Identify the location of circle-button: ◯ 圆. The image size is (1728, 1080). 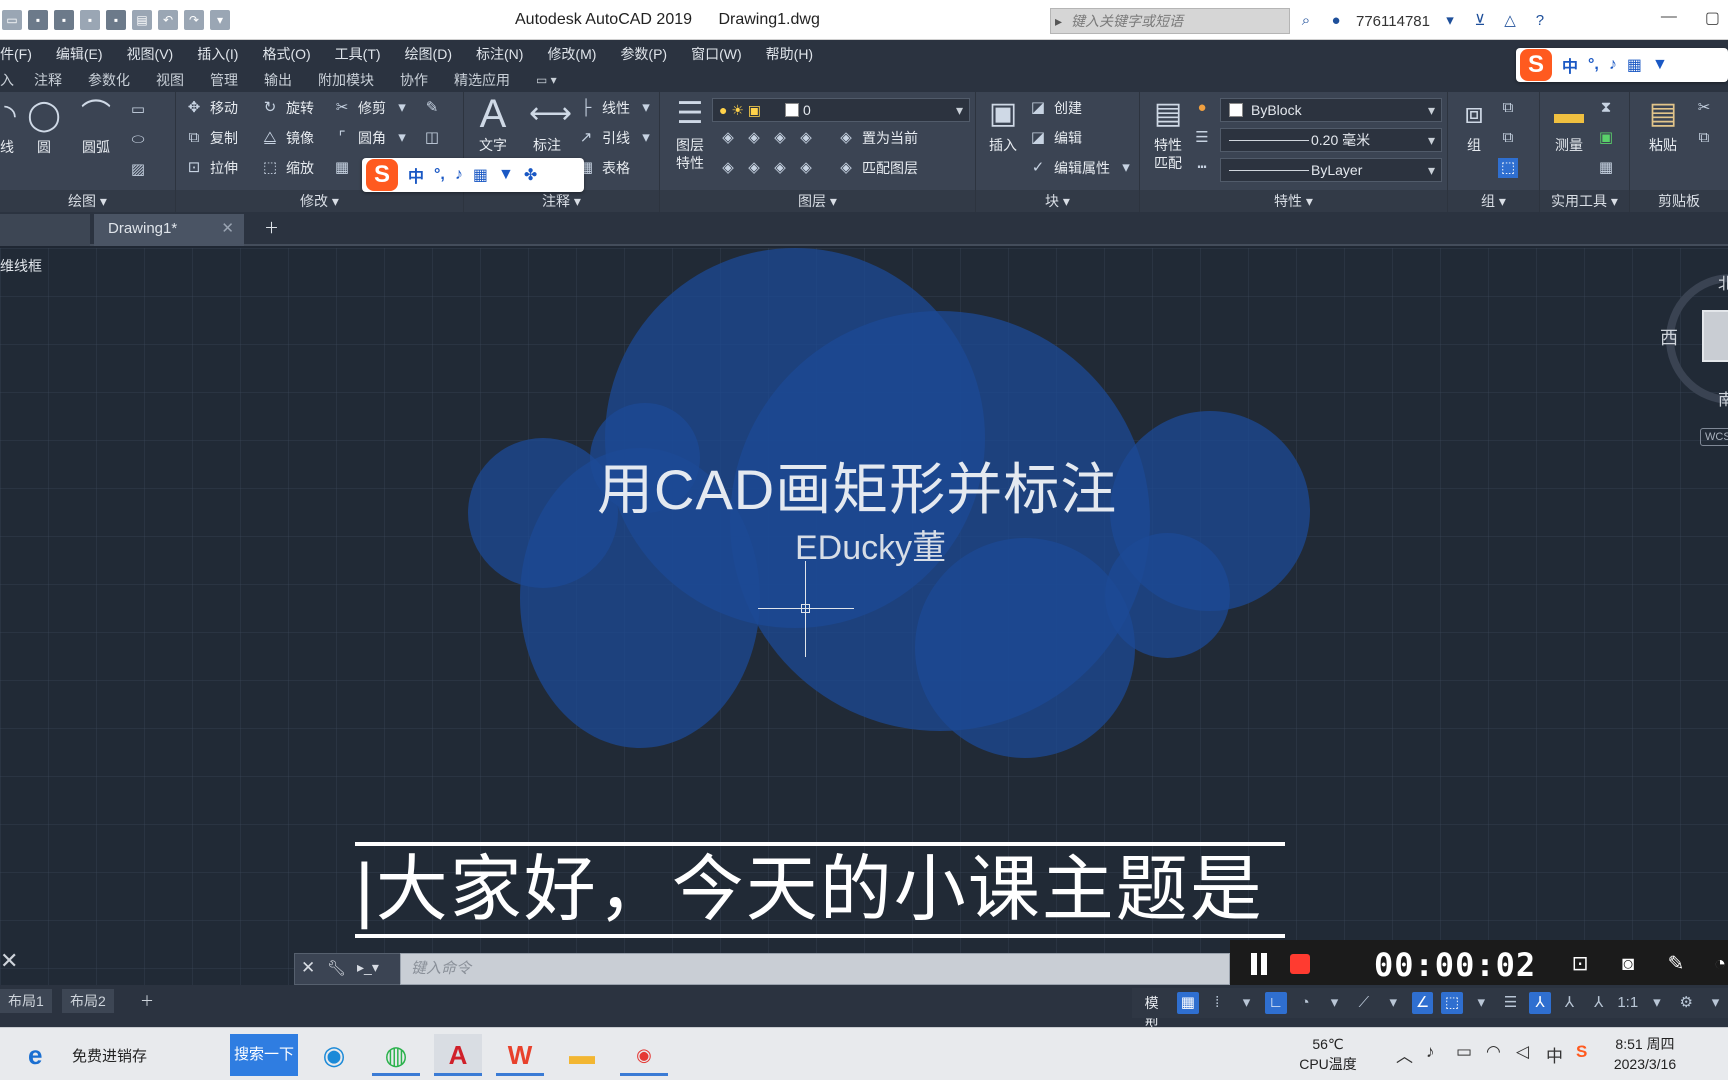
(44, 127).